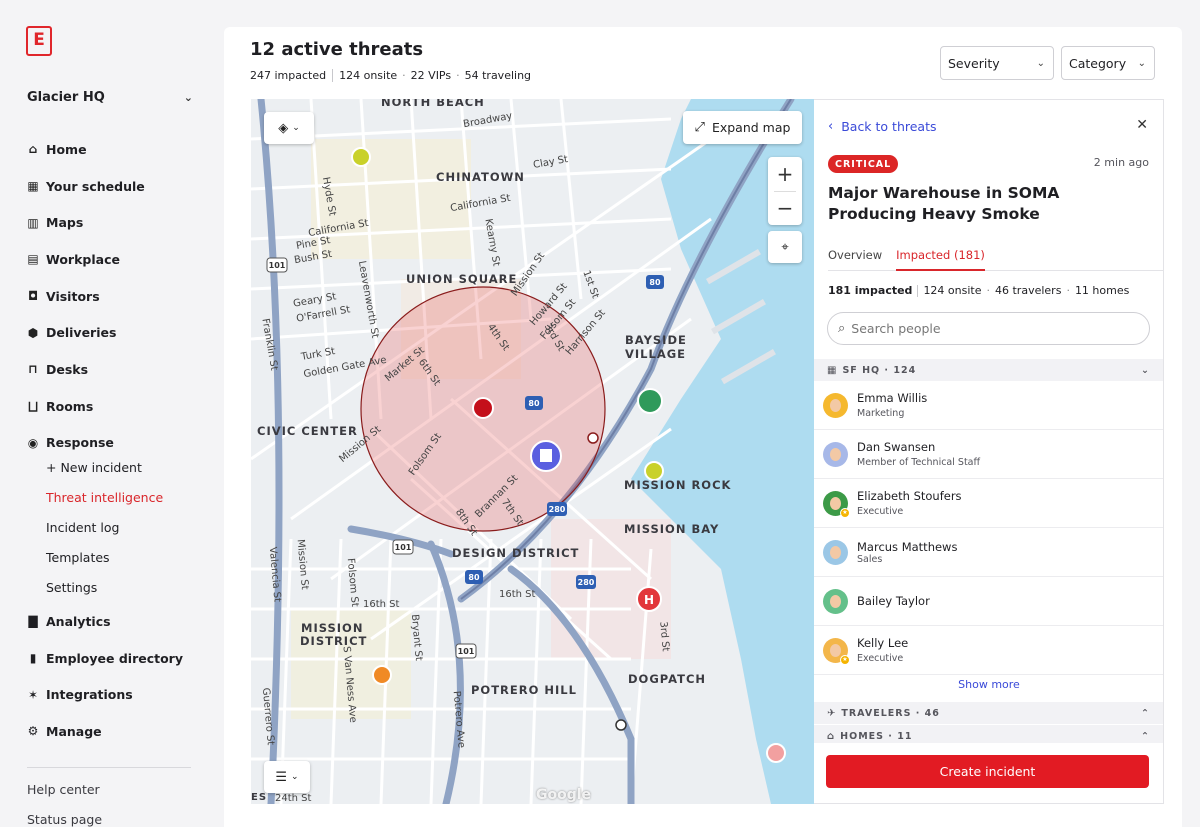 Image resolution: width=1200 pixels, height=827 pixels. I want to click on page-title: 12 active threats, so click(337, 49).